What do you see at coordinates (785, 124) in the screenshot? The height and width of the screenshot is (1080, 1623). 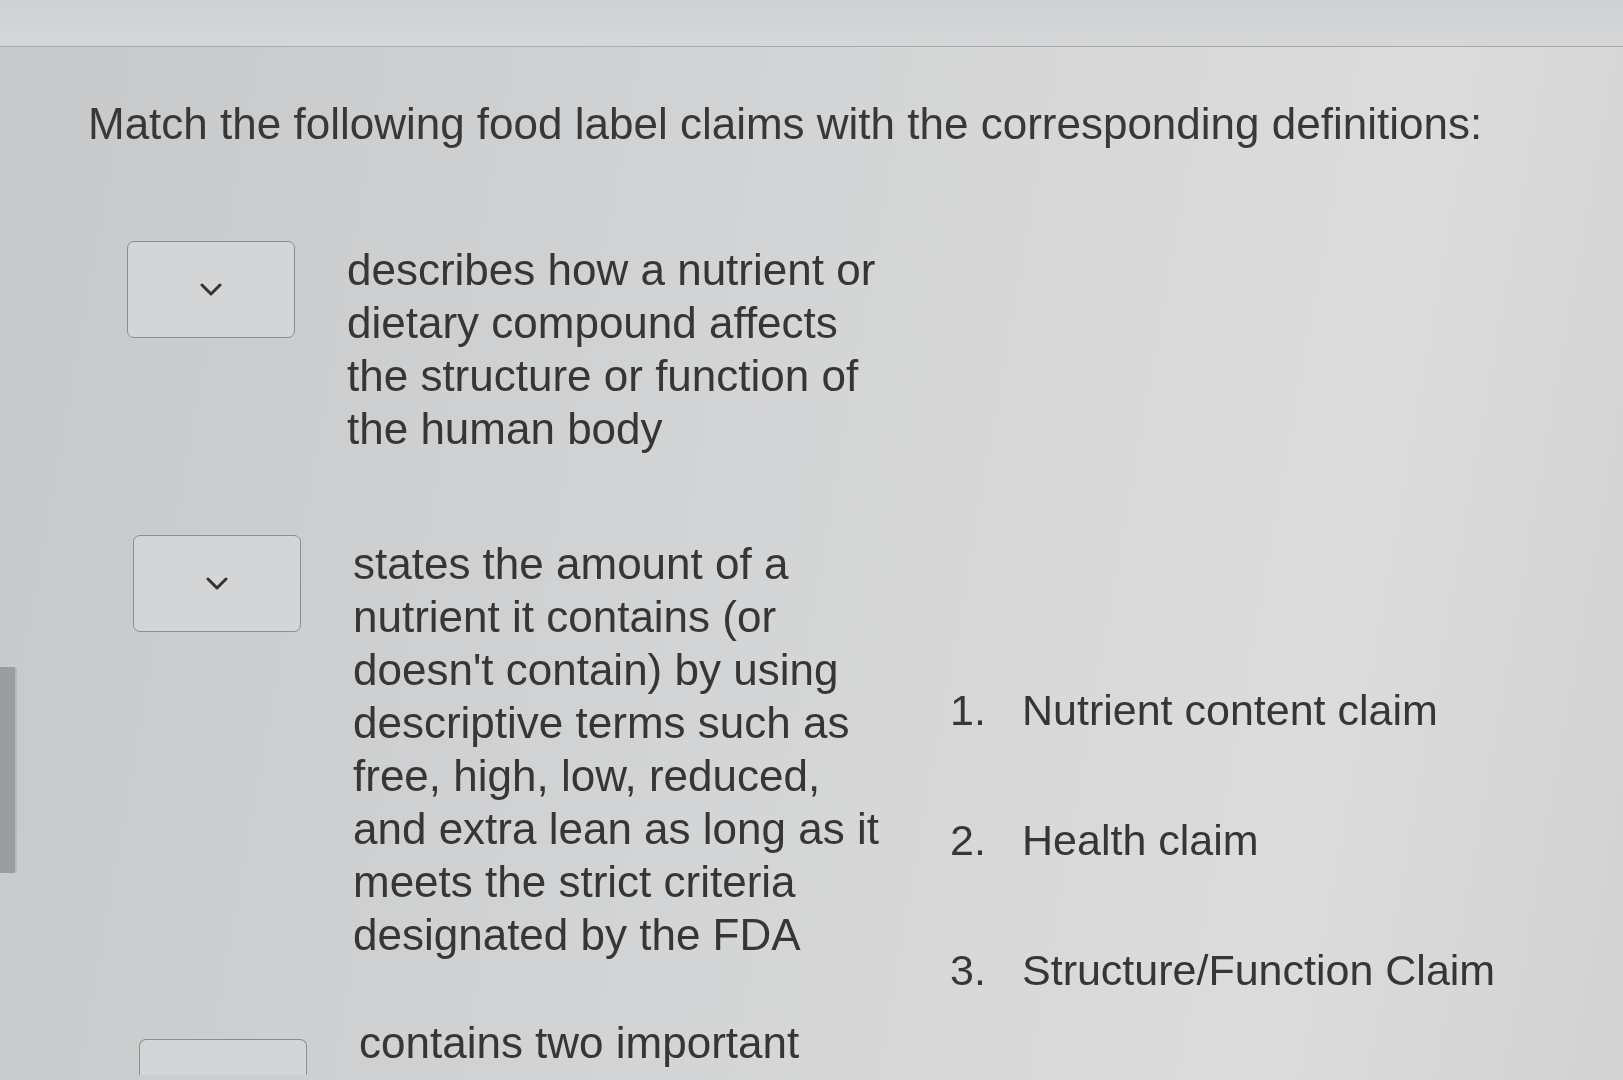 I see `question-text: Match the following food label claims with the corresponding definitions:` at bounding box center [785, 124].